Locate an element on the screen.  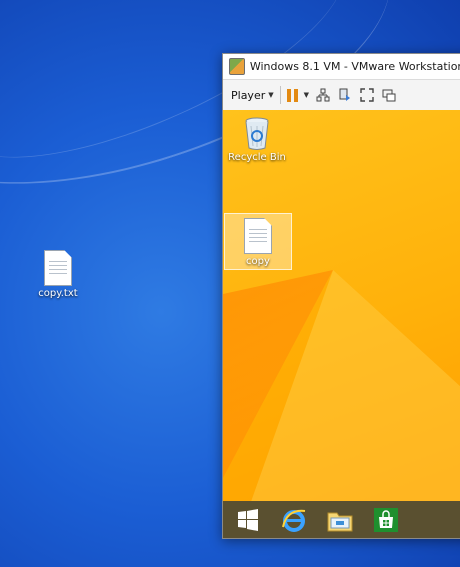
window-titlebar: Windows 8.1 VM - VMware Workstation 12 P is located at coordinates (341, 67).